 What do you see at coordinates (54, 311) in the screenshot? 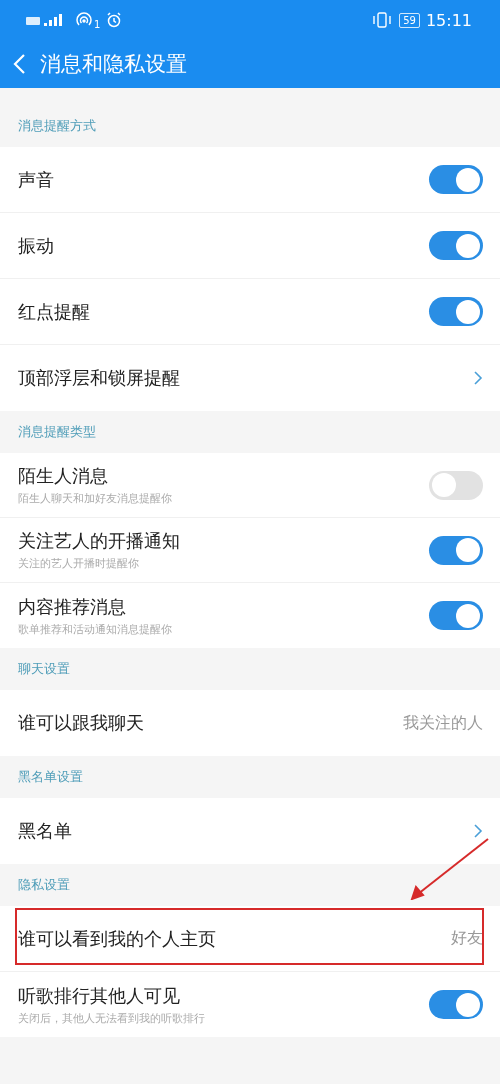
I see `row-label: 红点提醒` at bounding box center [54, 311].